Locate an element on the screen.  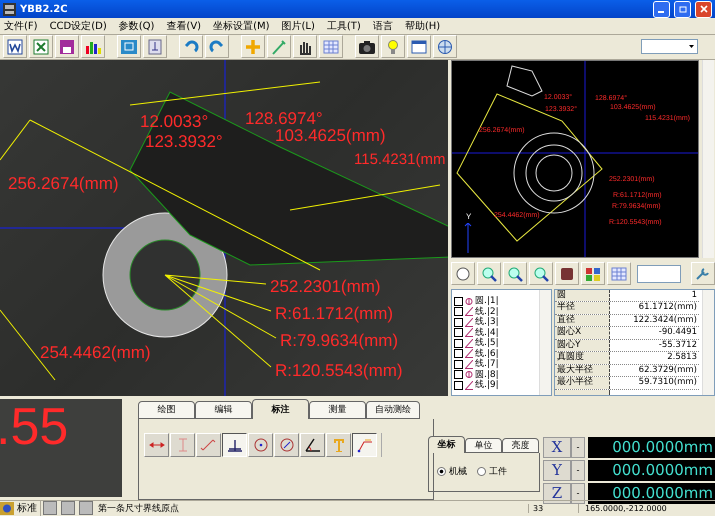
spreadsheet-icon is located at coordinates (41, 46).